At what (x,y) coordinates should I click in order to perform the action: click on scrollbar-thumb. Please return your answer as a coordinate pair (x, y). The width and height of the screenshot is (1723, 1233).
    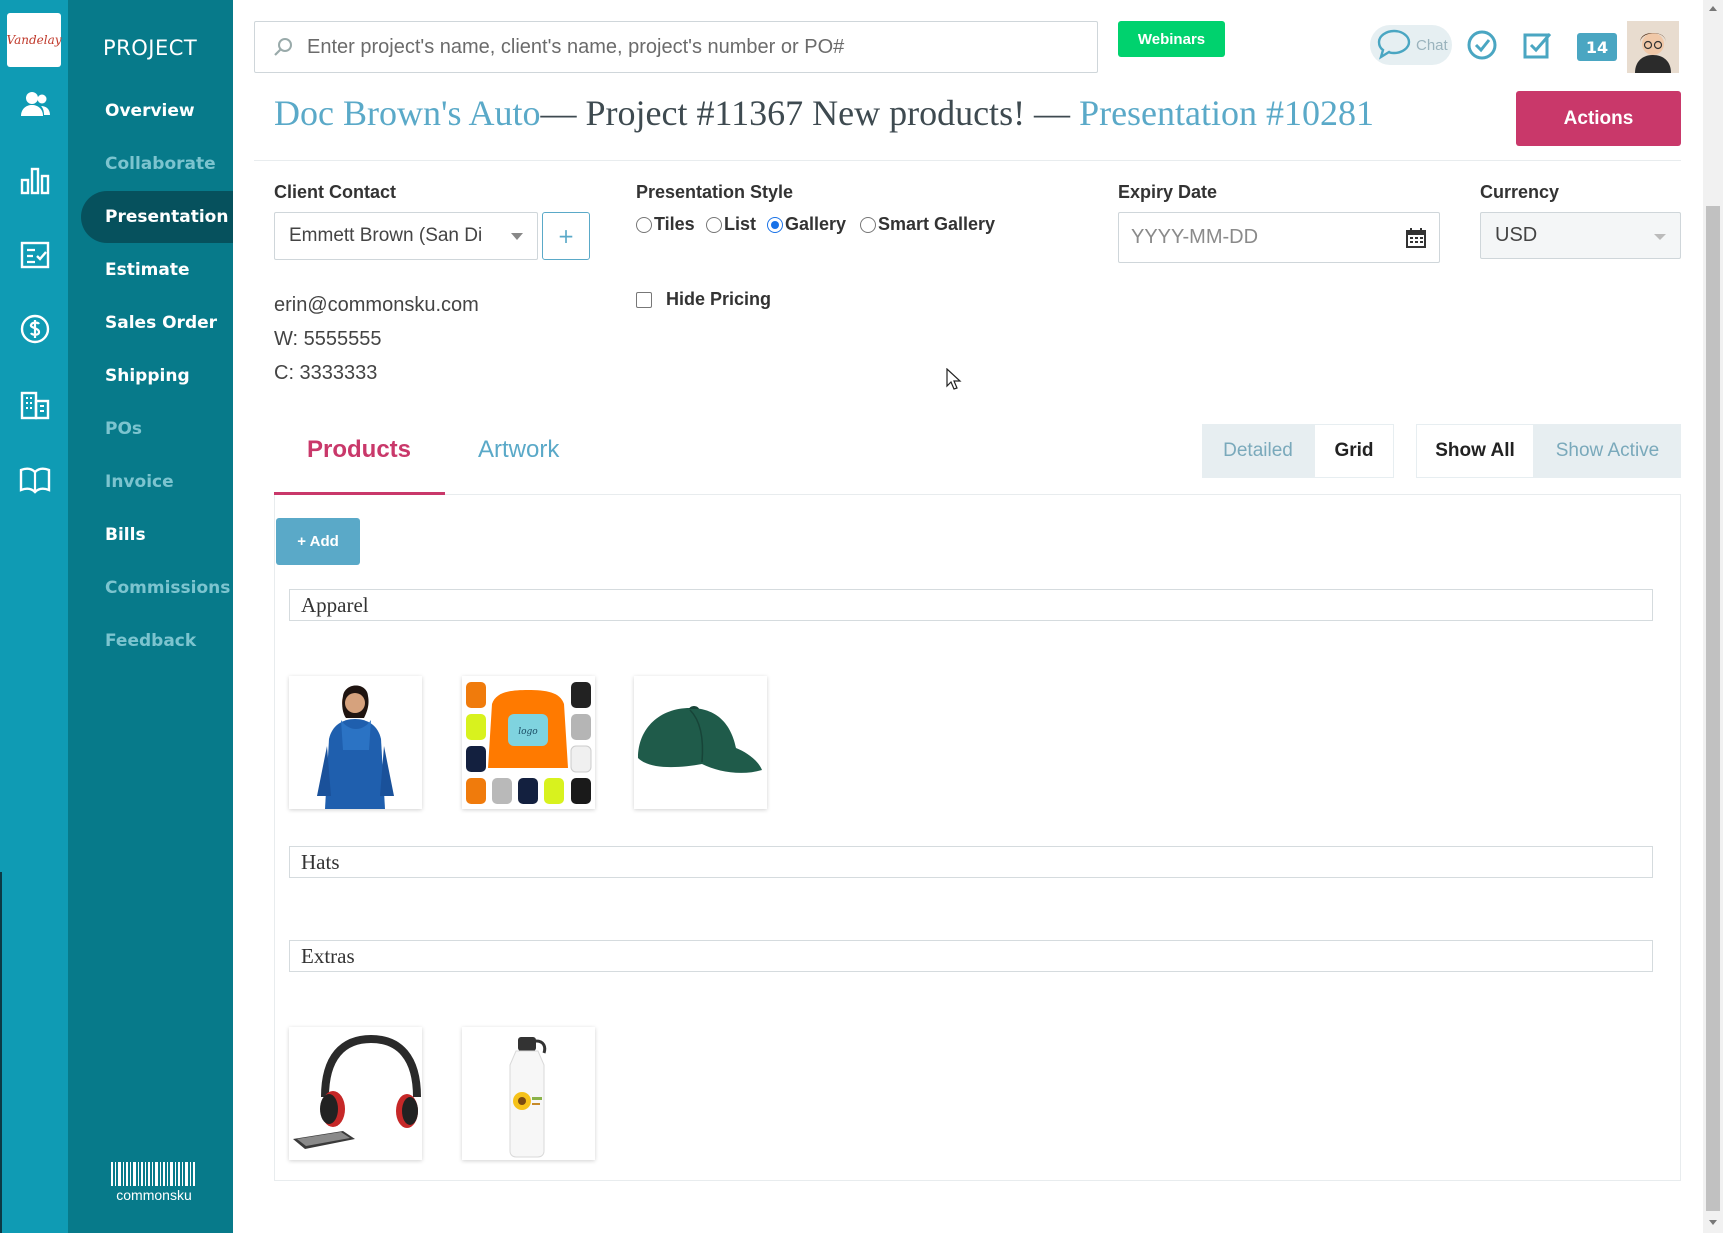
    Looking at the image, I should click on (1713, 708).